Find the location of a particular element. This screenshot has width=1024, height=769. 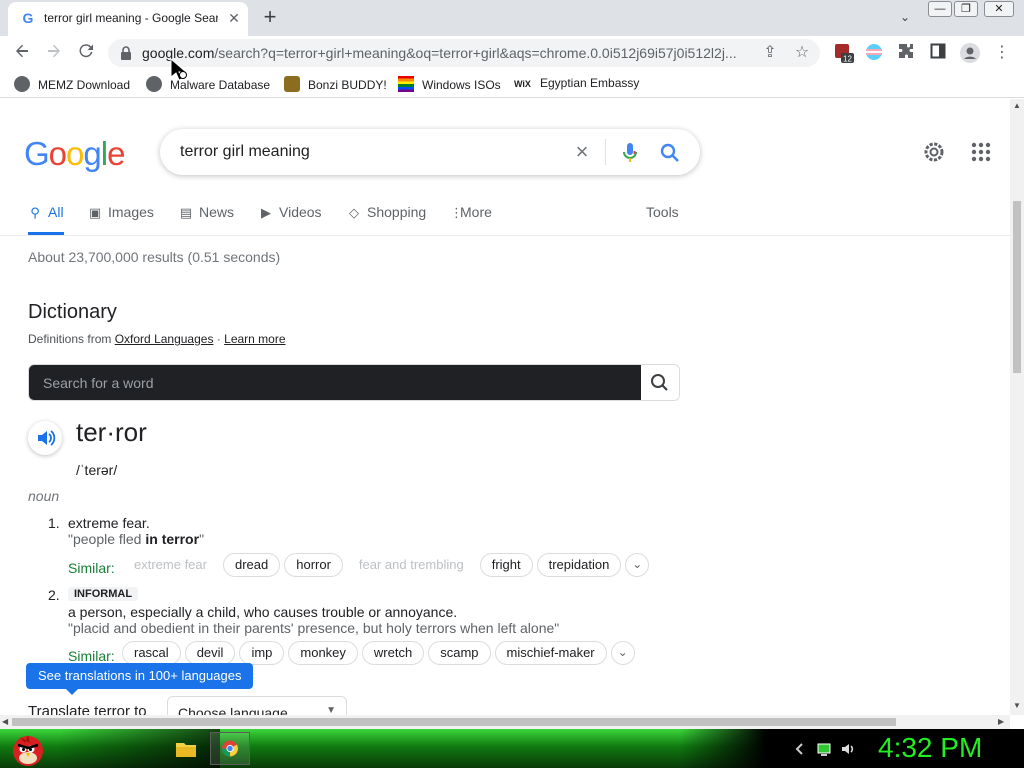

extensions-puzzle-icon is located at coordinates (906, 53).